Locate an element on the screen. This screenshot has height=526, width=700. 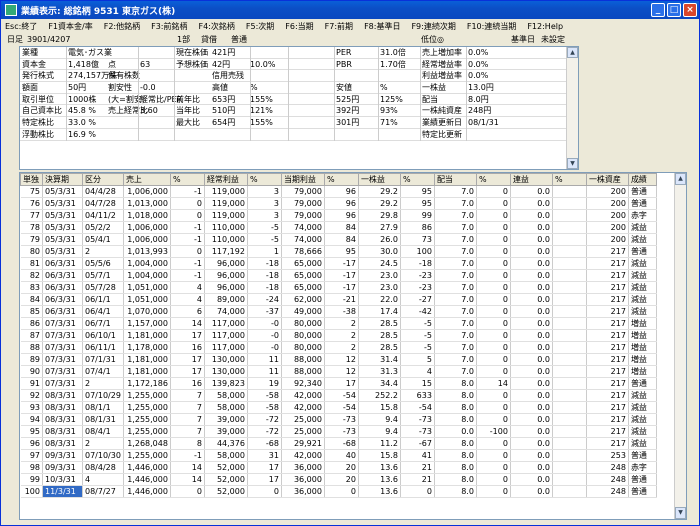
menu-f1: F1資本金/率 is located at coordinates (70, 26).